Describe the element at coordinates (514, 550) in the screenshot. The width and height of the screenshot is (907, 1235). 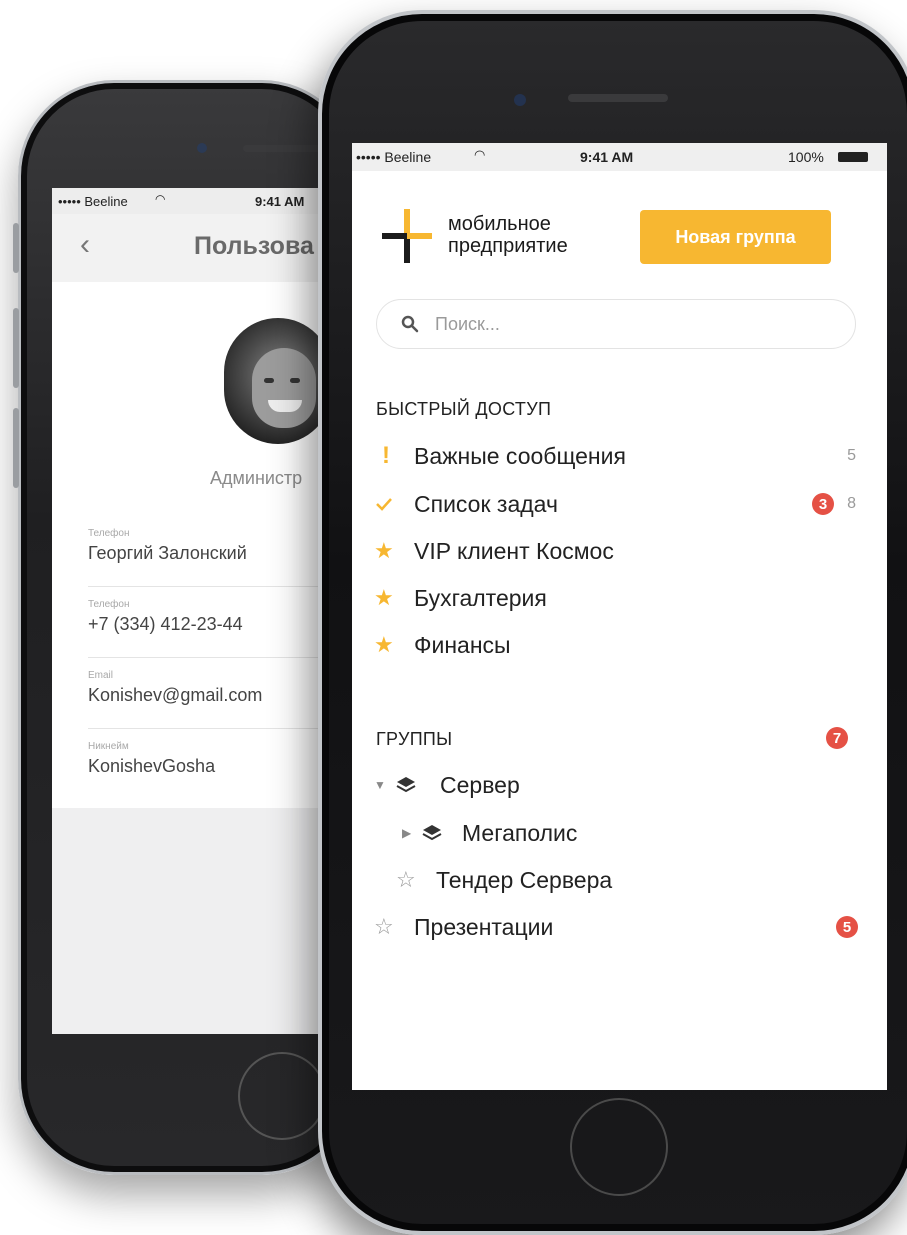
I see `list-item-label: VIP клиент Космос` at that location.